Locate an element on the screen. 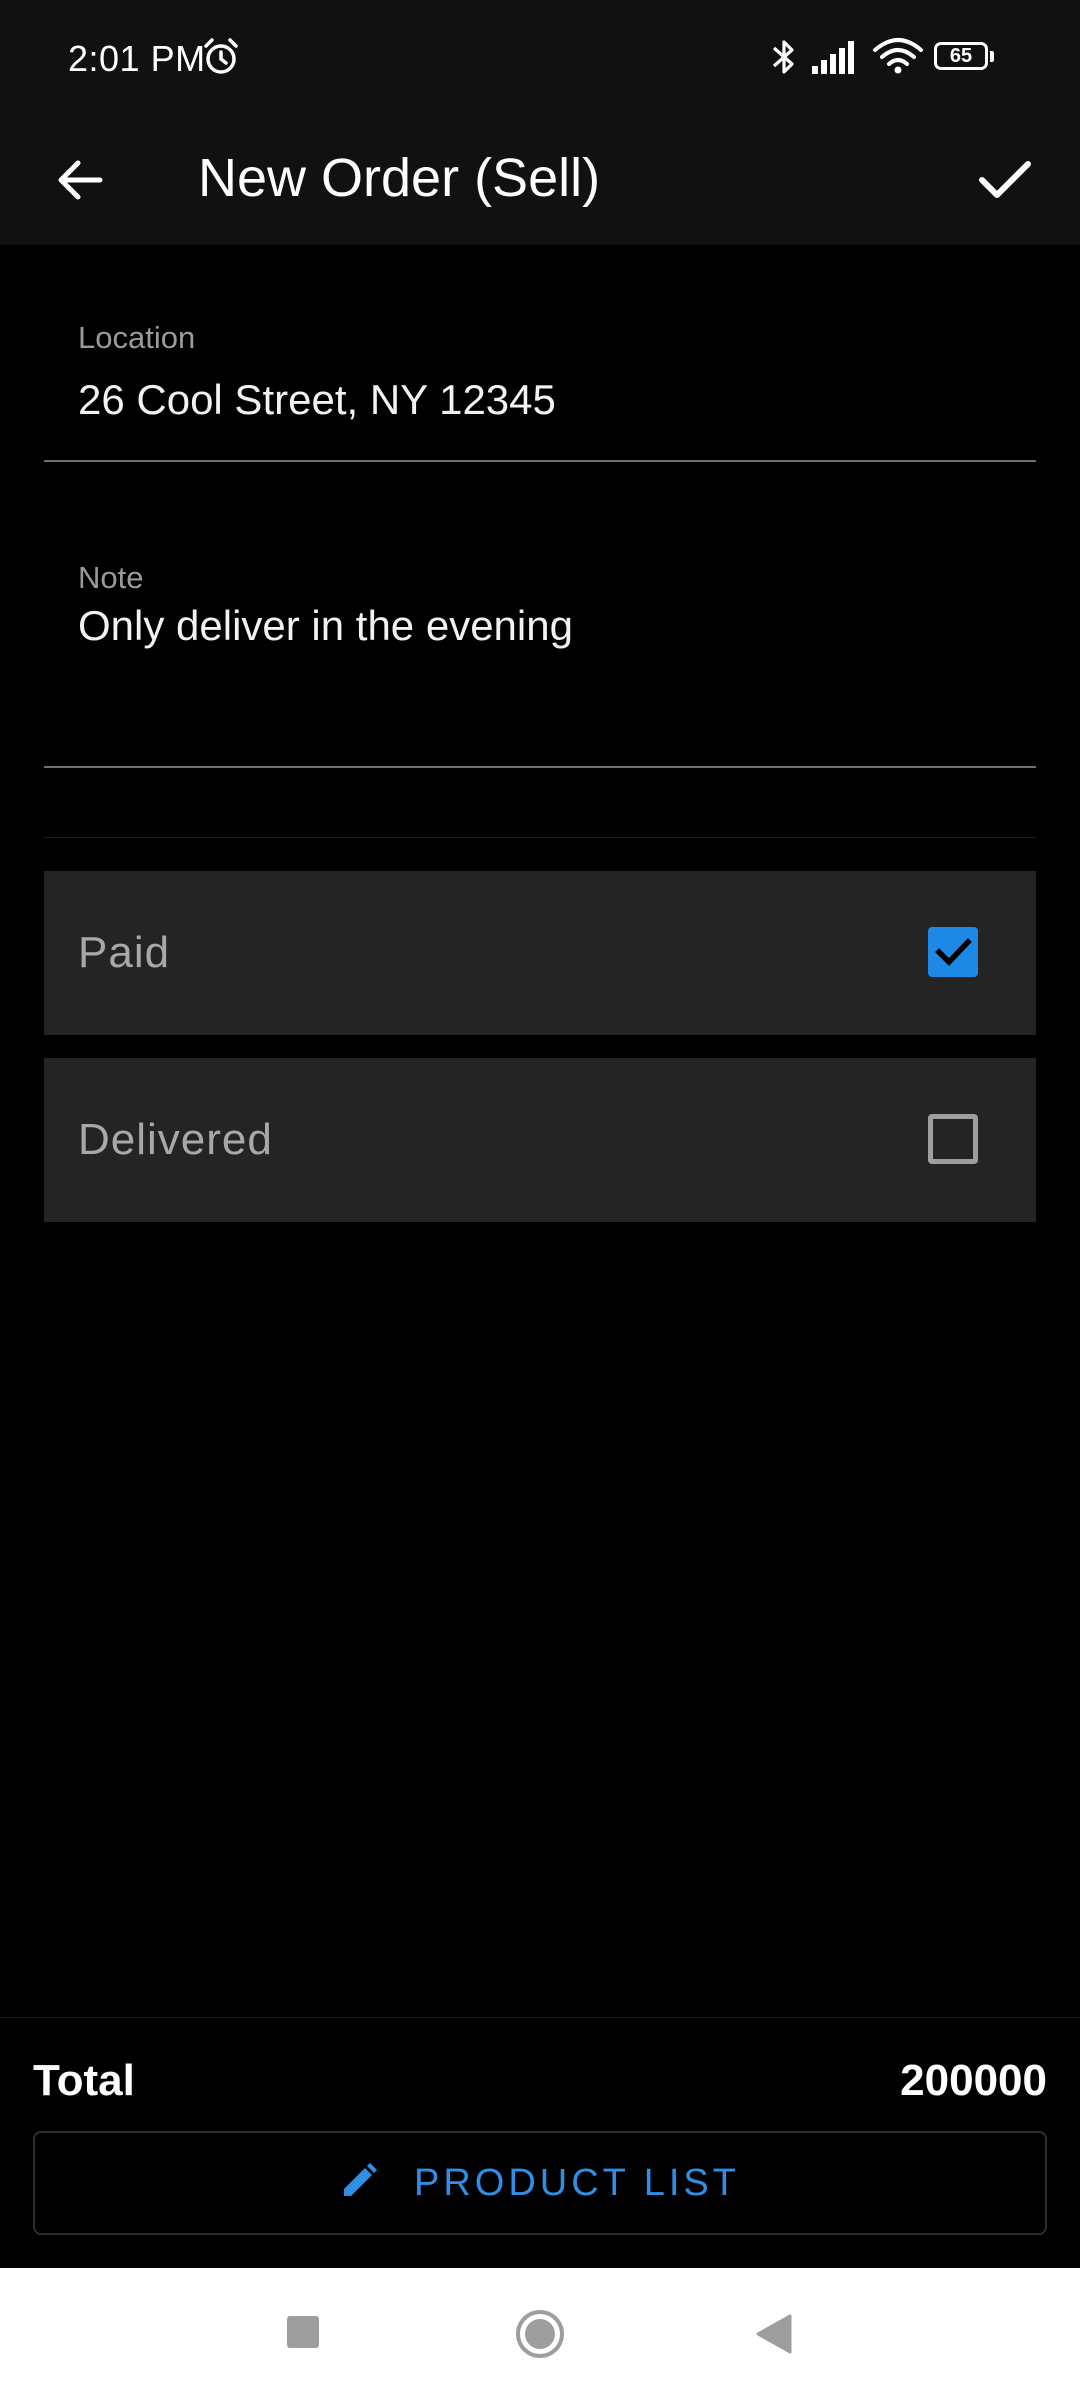 This screenshot has width=1080, height=2400. note-label: Note is located at coordinates (111, 577).